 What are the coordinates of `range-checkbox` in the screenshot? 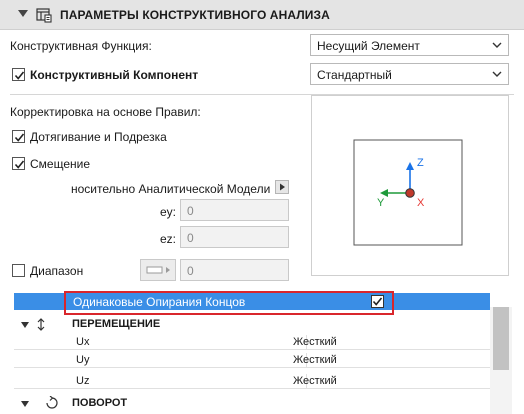 It's located at (18, 270).